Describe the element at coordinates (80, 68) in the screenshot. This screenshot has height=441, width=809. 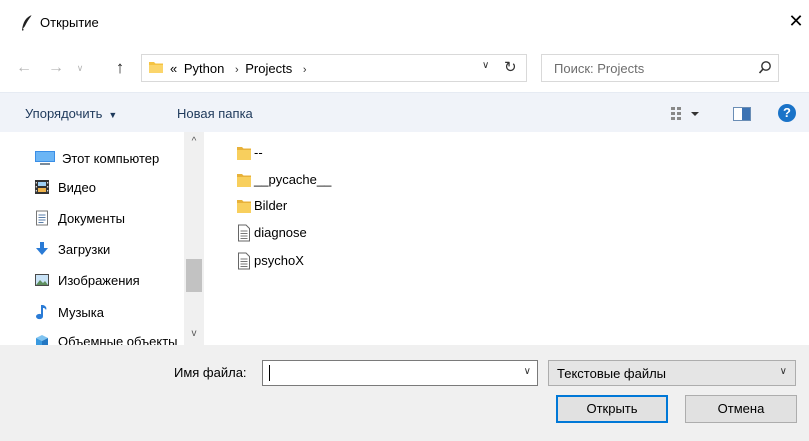
I see `recent-locations-dropdown: ∨` at that location.